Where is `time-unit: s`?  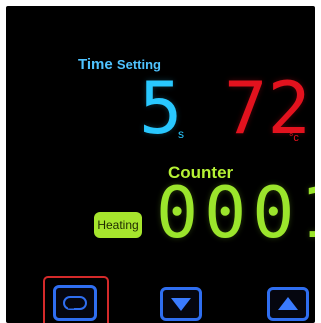
time-unit: s is located at coordinates (181, 134).